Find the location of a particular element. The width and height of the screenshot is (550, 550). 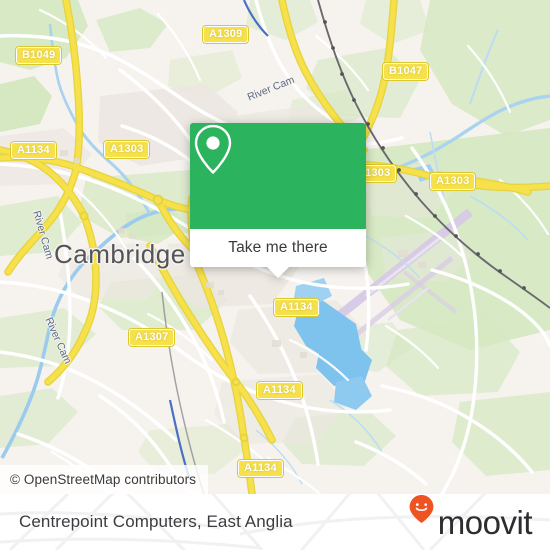

road-shield: A1309 is located at coordinates (226, 34).